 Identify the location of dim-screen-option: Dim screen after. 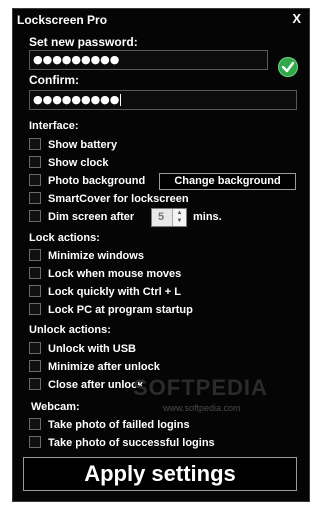
(81, 218).